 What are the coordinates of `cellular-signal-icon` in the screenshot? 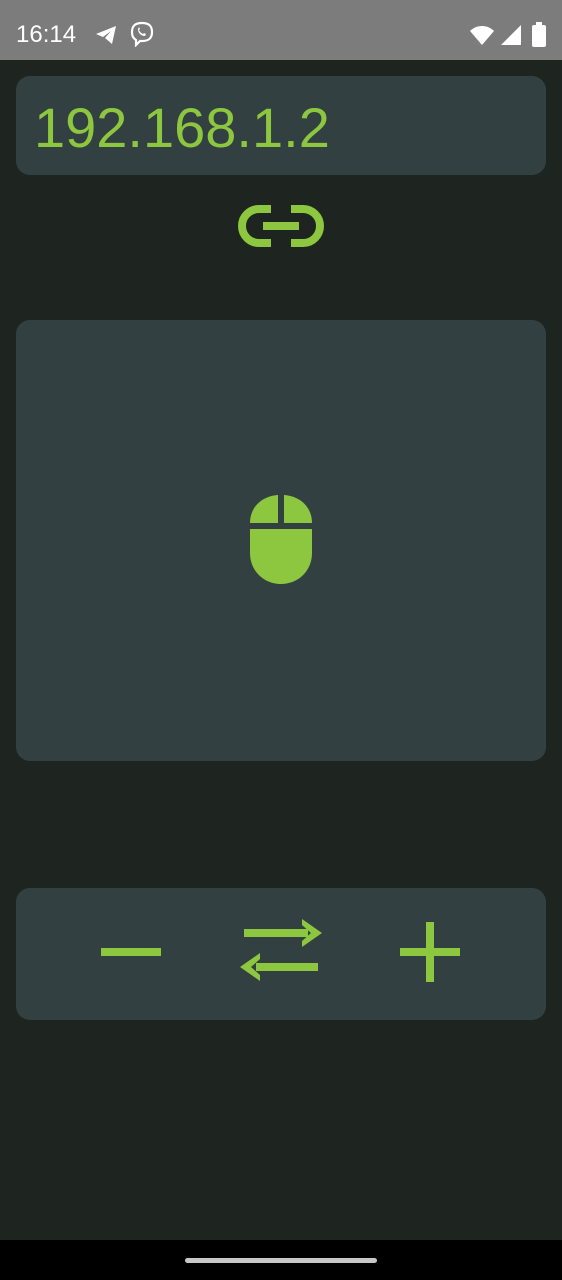 It's located at (511, 37).